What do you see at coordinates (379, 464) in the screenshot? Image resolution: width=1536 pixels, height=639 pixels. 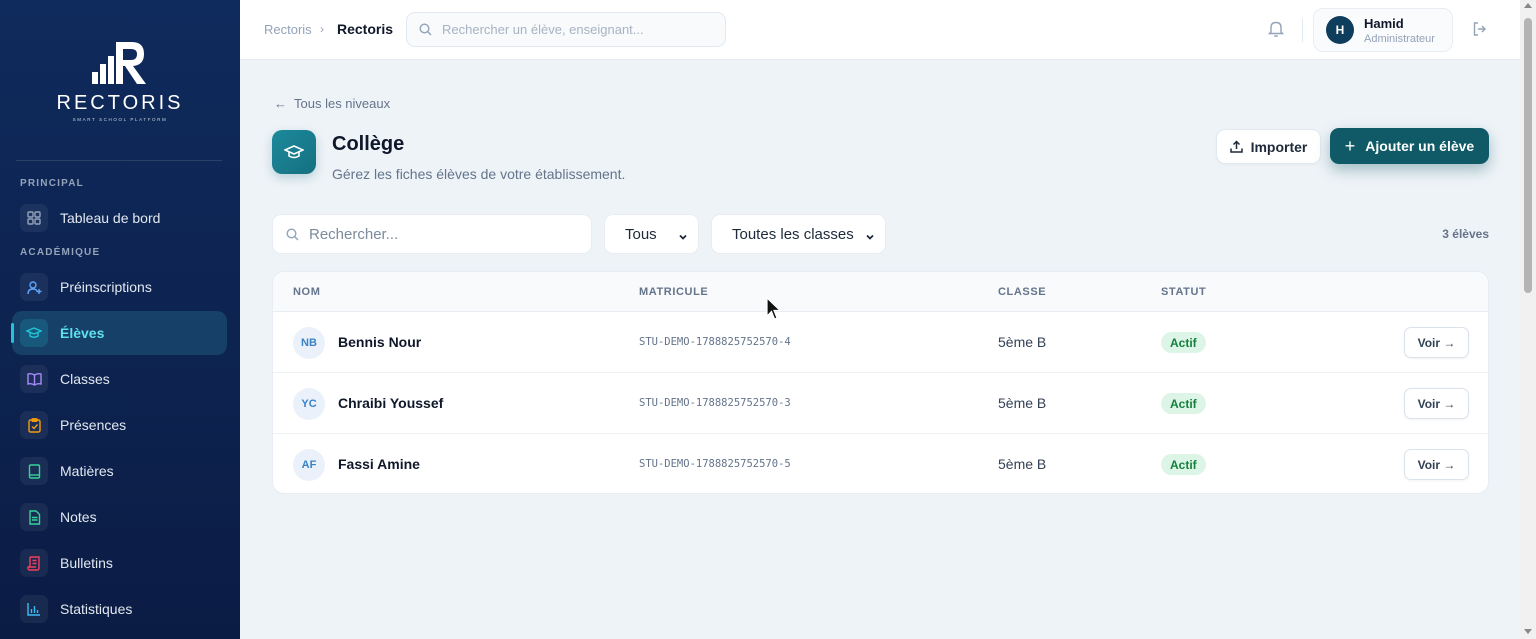 I see `student-name: Fassi Amine` at bounding box center [379, 464].